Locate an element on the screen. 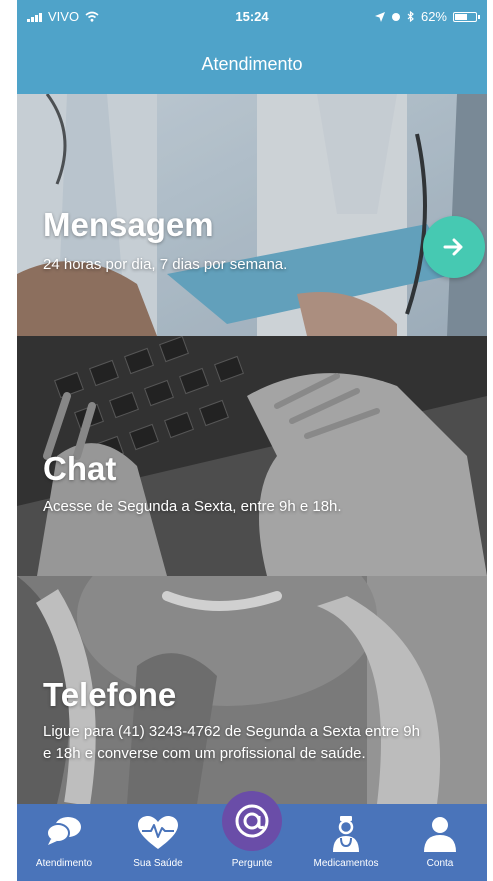 The width and height of the screenshot is (493, 881). card-title: Telefone is located at coordinates (110, 694).